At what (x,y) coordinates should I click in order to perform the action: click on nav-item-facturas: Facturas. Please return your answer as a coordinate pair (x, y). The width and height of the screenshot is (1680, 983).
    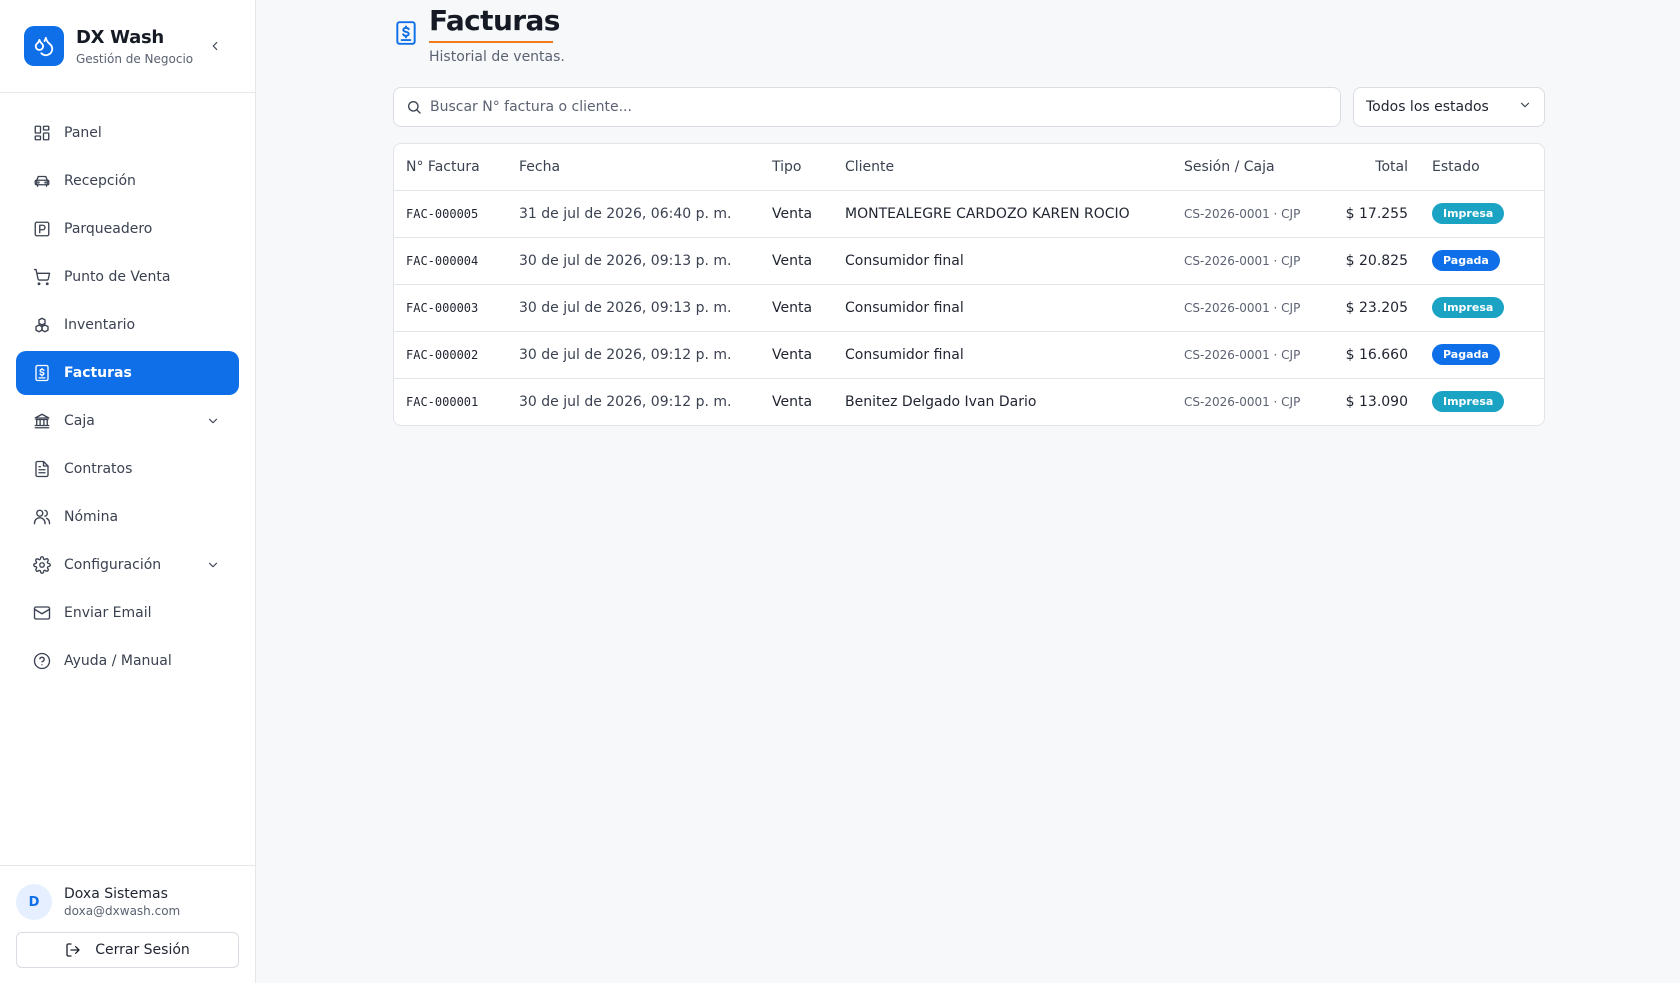
    Looking at the image, I should click on (127, 373).